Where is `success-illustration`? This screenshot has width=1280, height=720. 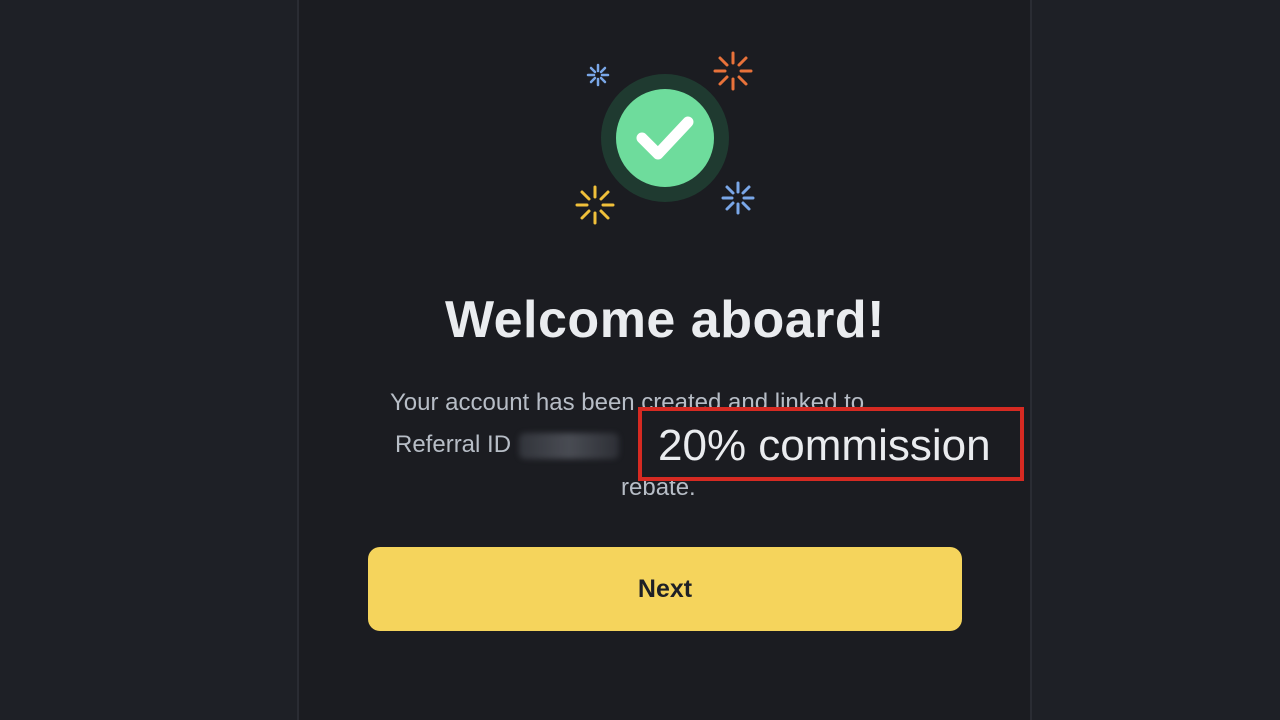
success-illustration is located at coordinates (665, 138).